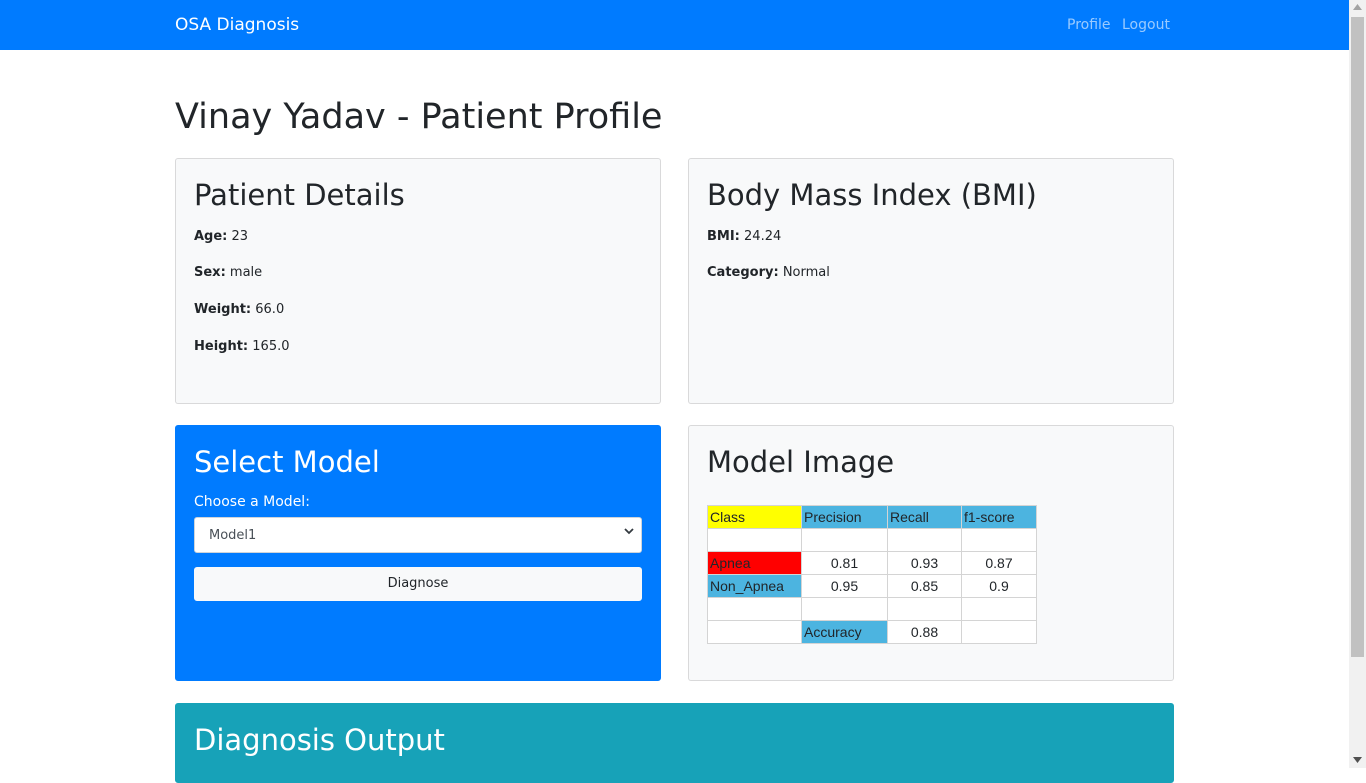  Describe the element at coordinates (211, 236) in the screenshot. I see `age-label: Age:` at that location.